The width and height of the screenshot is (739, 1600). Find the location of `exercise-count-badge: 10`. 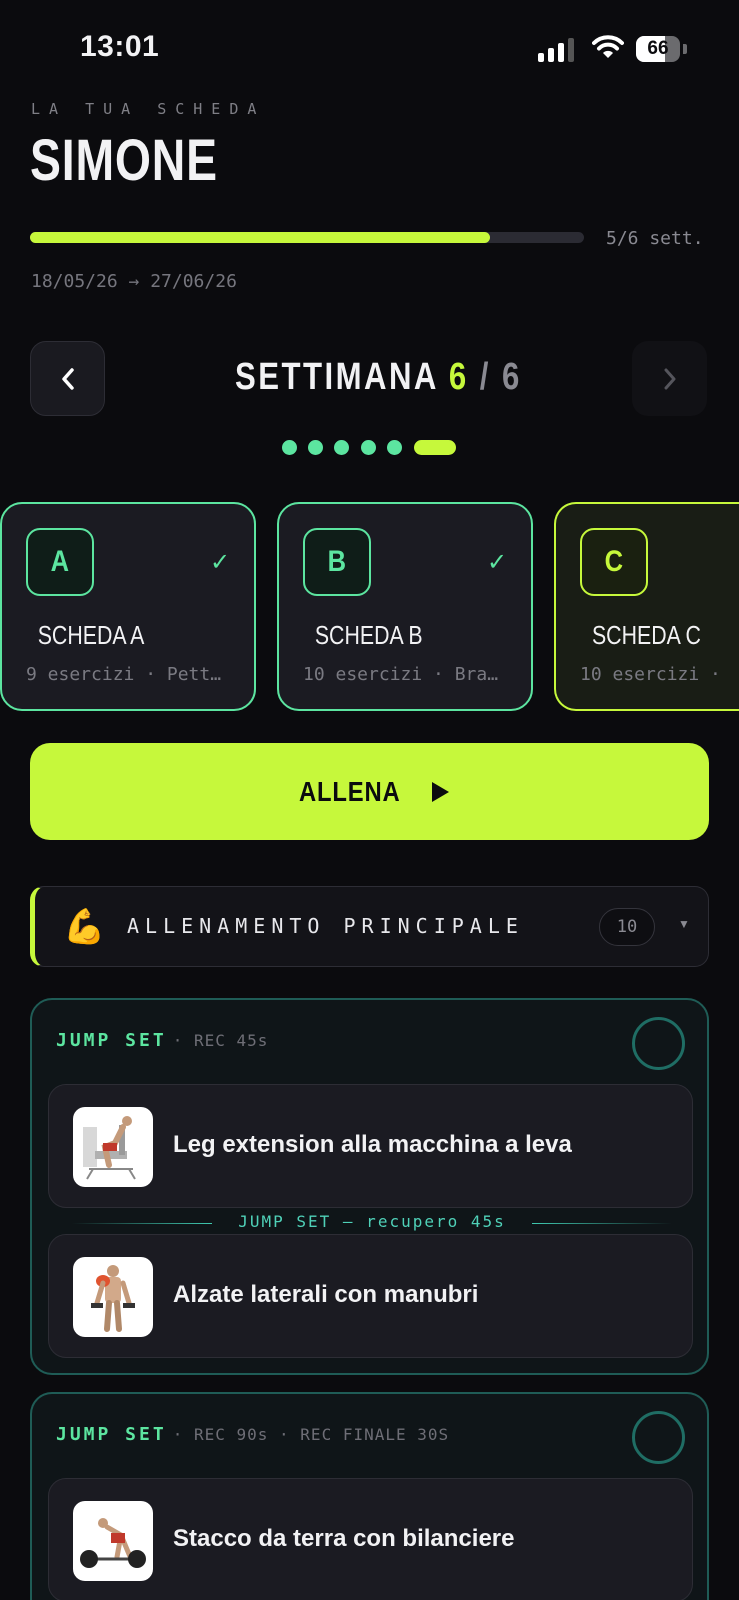

exercise-count-badge: 10 is located at coordinates (627, 927).